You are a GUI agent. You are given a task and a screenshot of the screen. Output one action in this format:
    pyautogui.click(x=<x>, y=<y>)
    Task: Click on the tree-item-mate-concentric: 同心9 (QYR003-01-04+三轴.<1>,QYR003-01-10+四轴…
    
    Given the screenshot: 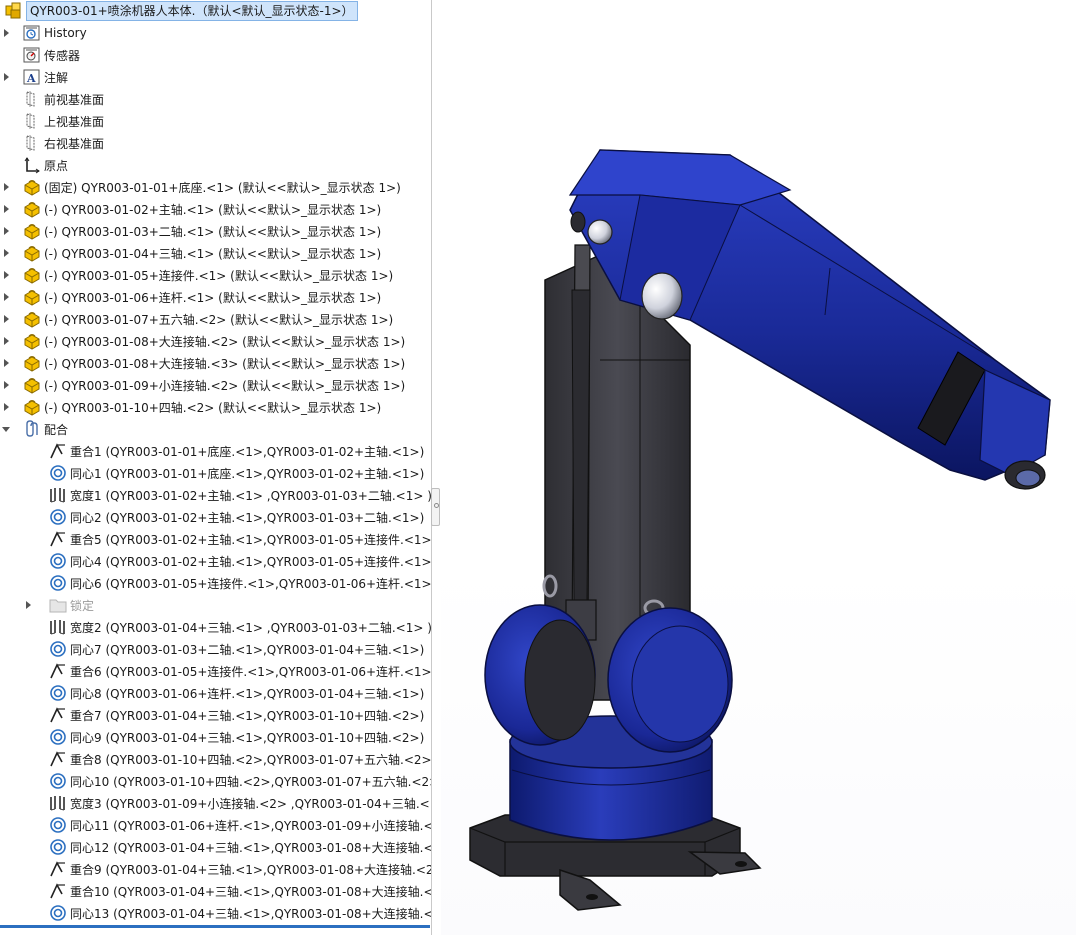 What is the action you would take?
    pyautogui.click(x=216, y=737)
    